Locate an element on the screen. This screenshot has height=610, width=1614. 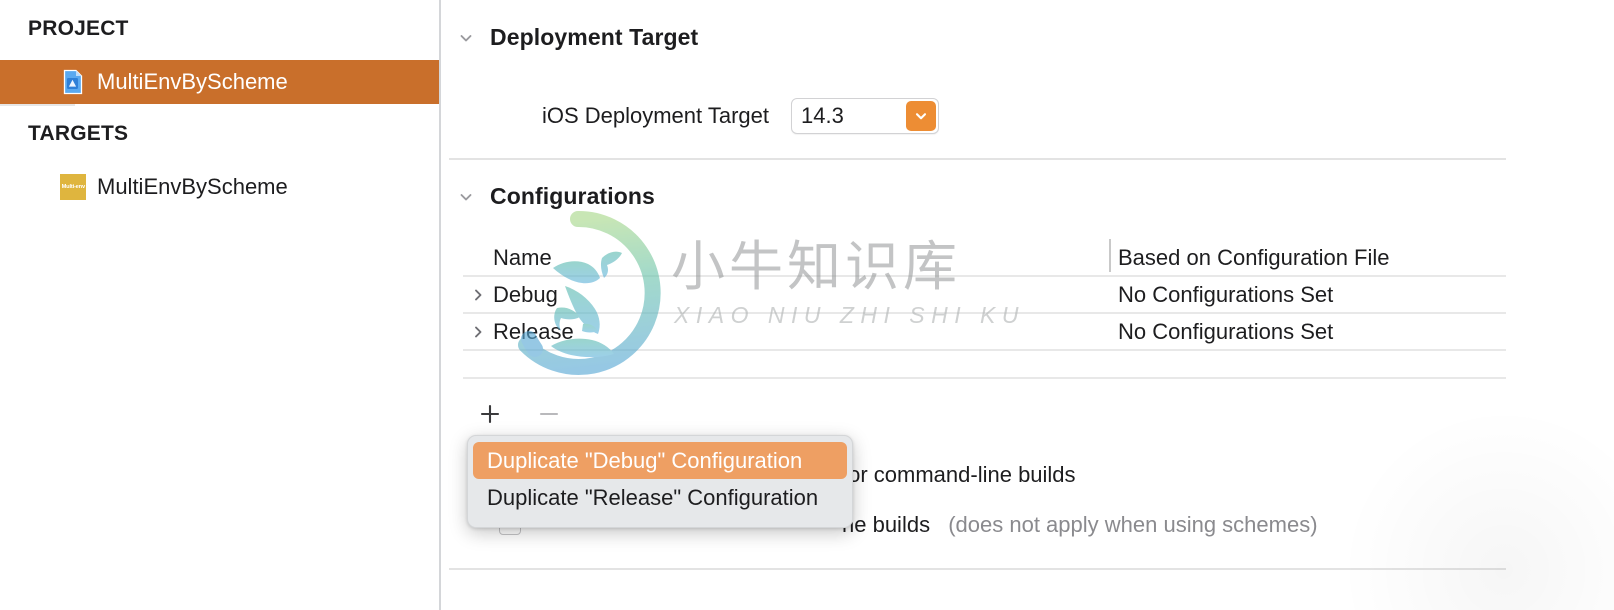
sidebar-item-project-multienvbyscheme: MultiEnvByScheme is located at coordinates (219, 82).